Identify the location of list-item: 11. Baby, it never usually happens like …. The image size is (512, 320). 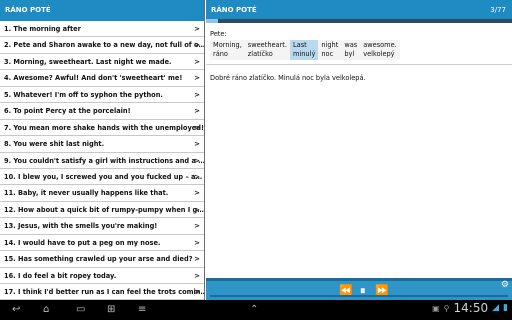
(102, 193).